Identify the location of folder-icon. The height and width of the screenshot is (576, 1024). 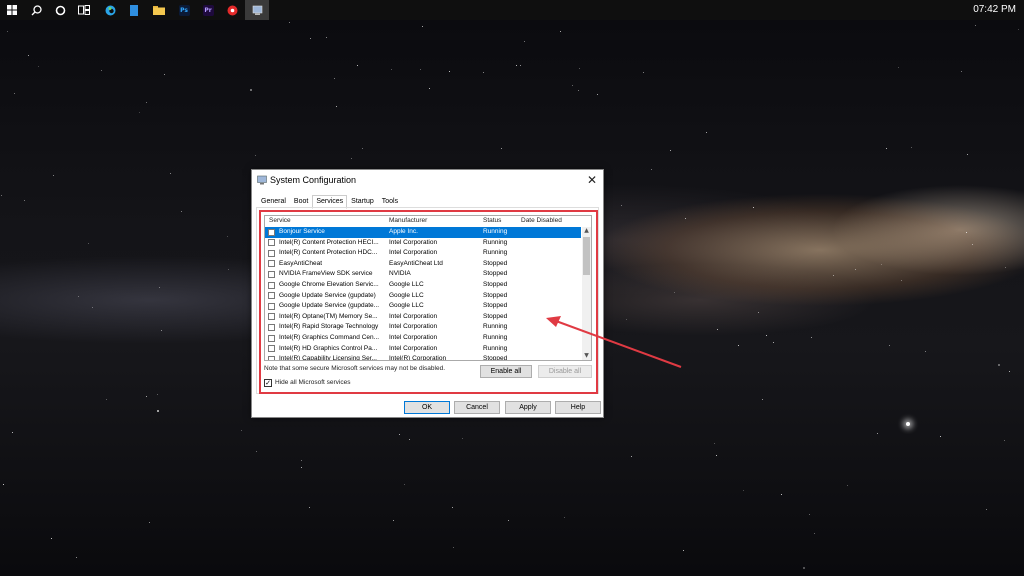
(159, 10).